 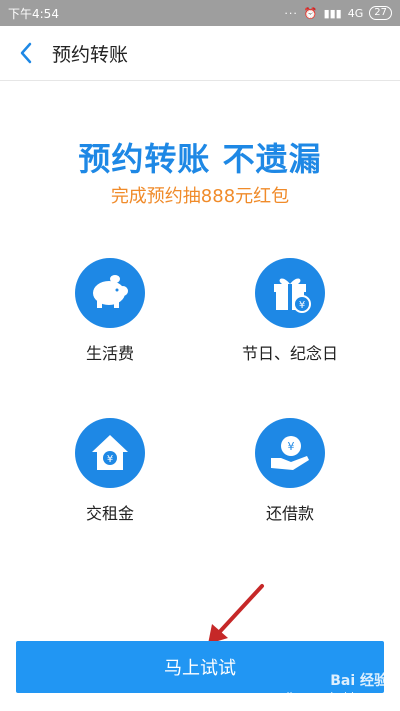 I want to click on nav-bar: 预约转账, so click(x=200, y=53).